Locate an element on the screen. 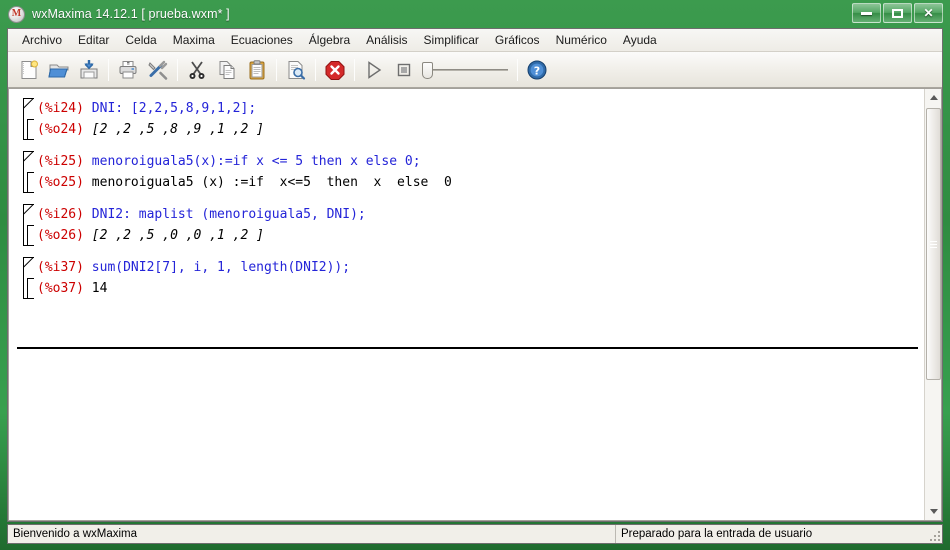 Image resolution: width=950 pixels, height=550 pixels. input-prompt: (%i37) is located at coordinates (60, 267).